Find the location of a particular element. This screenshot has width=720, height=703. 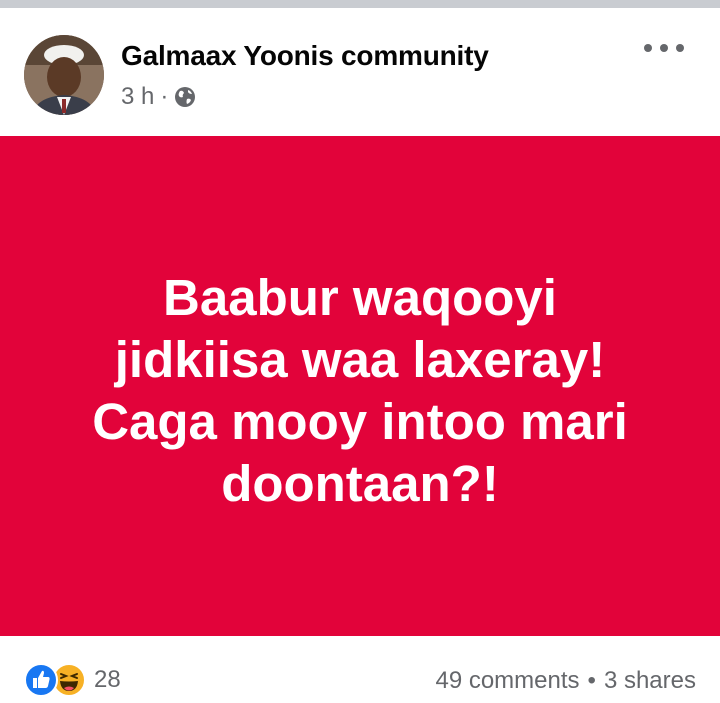

avatar is located at coordinates (64, 75).